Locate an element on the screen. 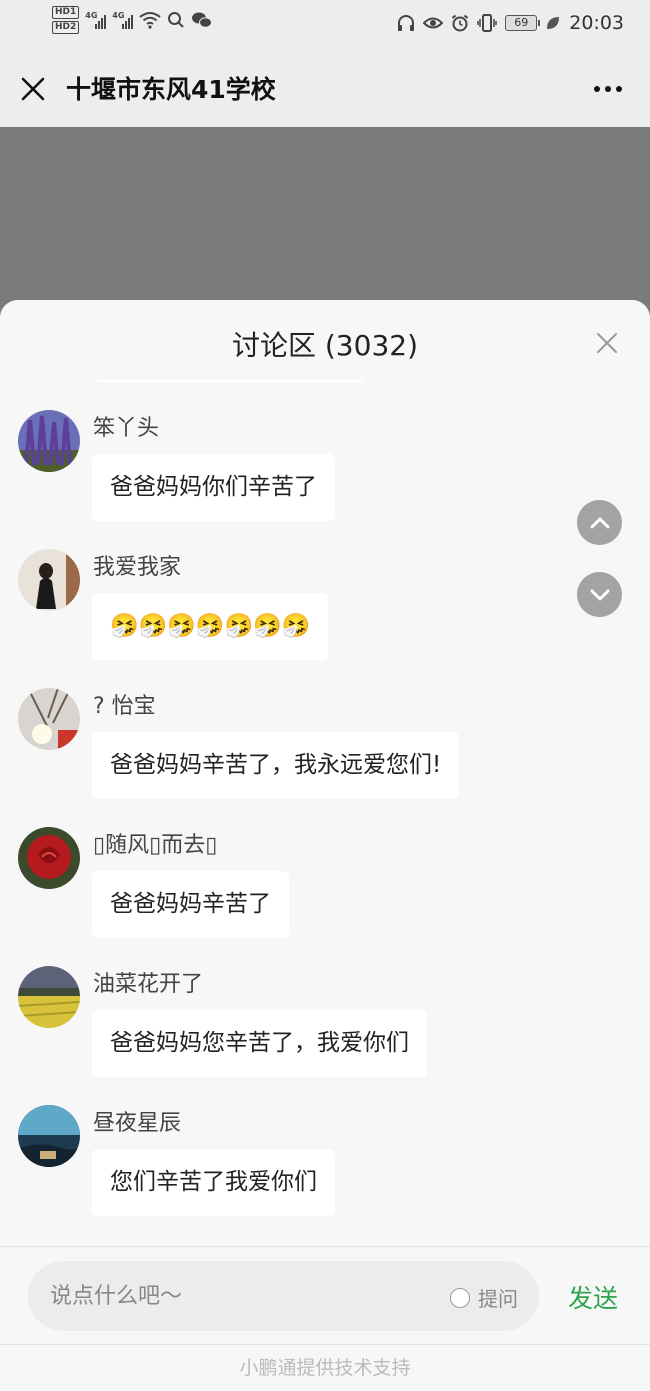 Image resolution: width=650 pixels, height=1391 pixels. comment-bubble: 爸爸妈妈你们辛苦了 is located at coordinates (213, 487).